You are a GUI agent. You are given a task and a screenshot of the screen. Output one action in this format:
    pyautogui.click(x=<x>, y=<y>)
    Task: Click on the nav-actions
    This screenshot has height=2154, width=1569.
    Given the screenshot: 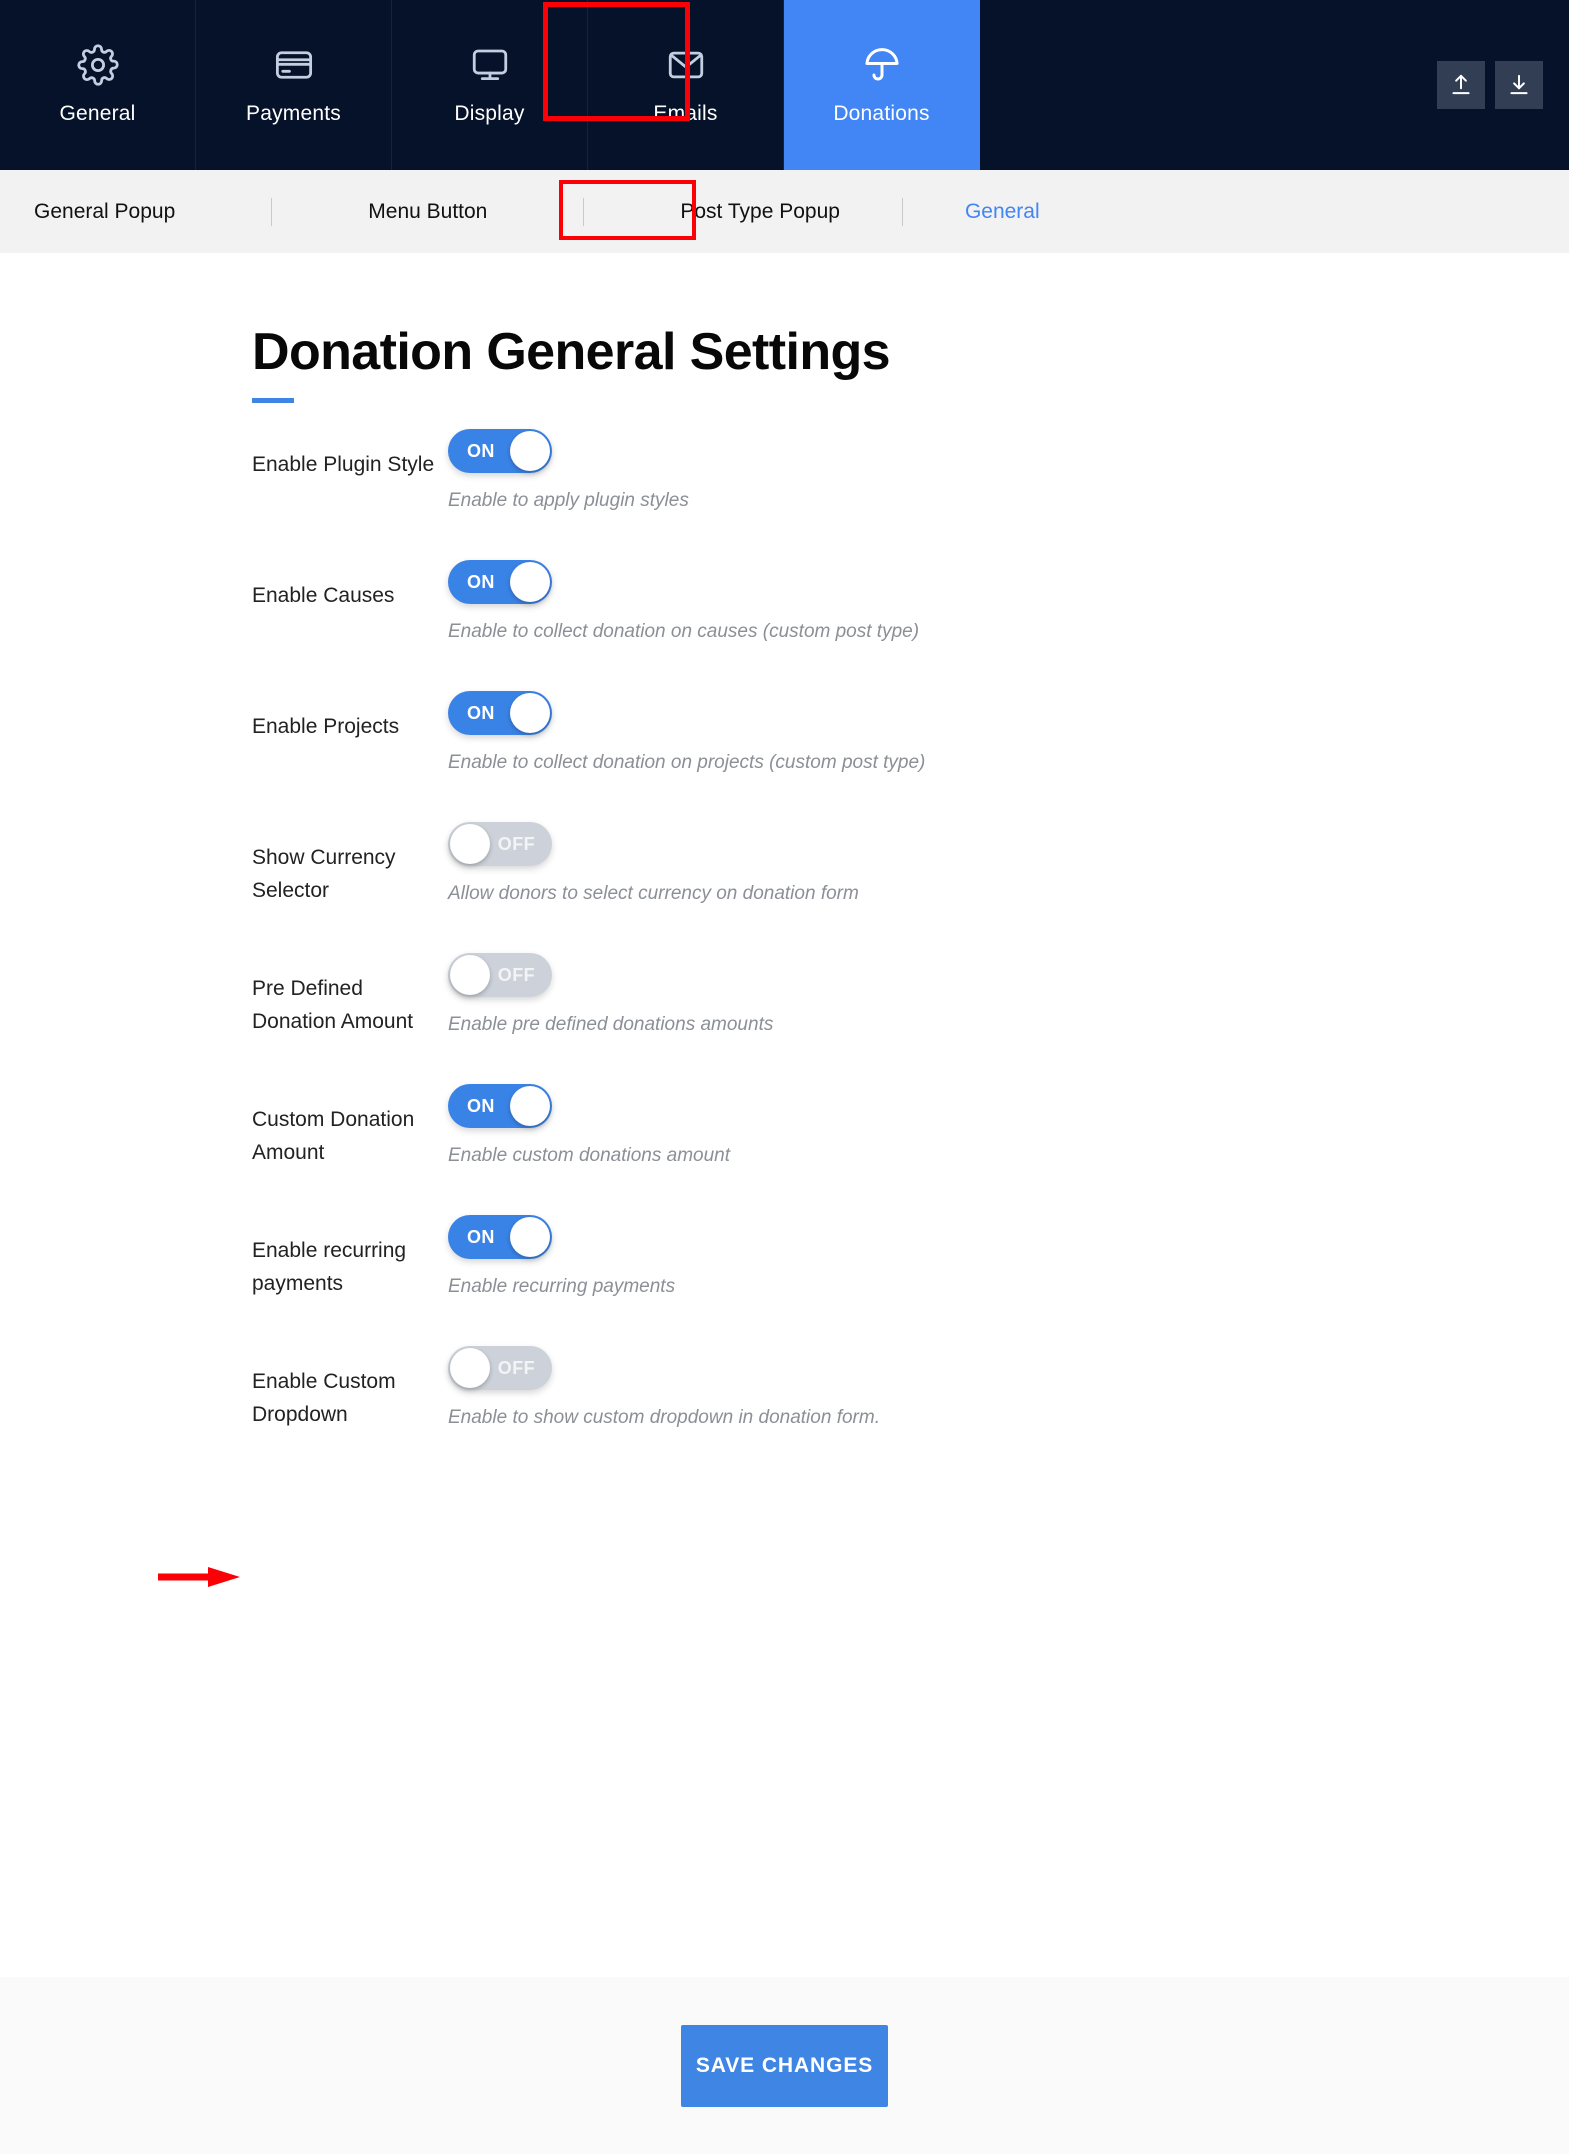 What is the action you would take?
    pyautogui.click(x=1503, y=85)
    